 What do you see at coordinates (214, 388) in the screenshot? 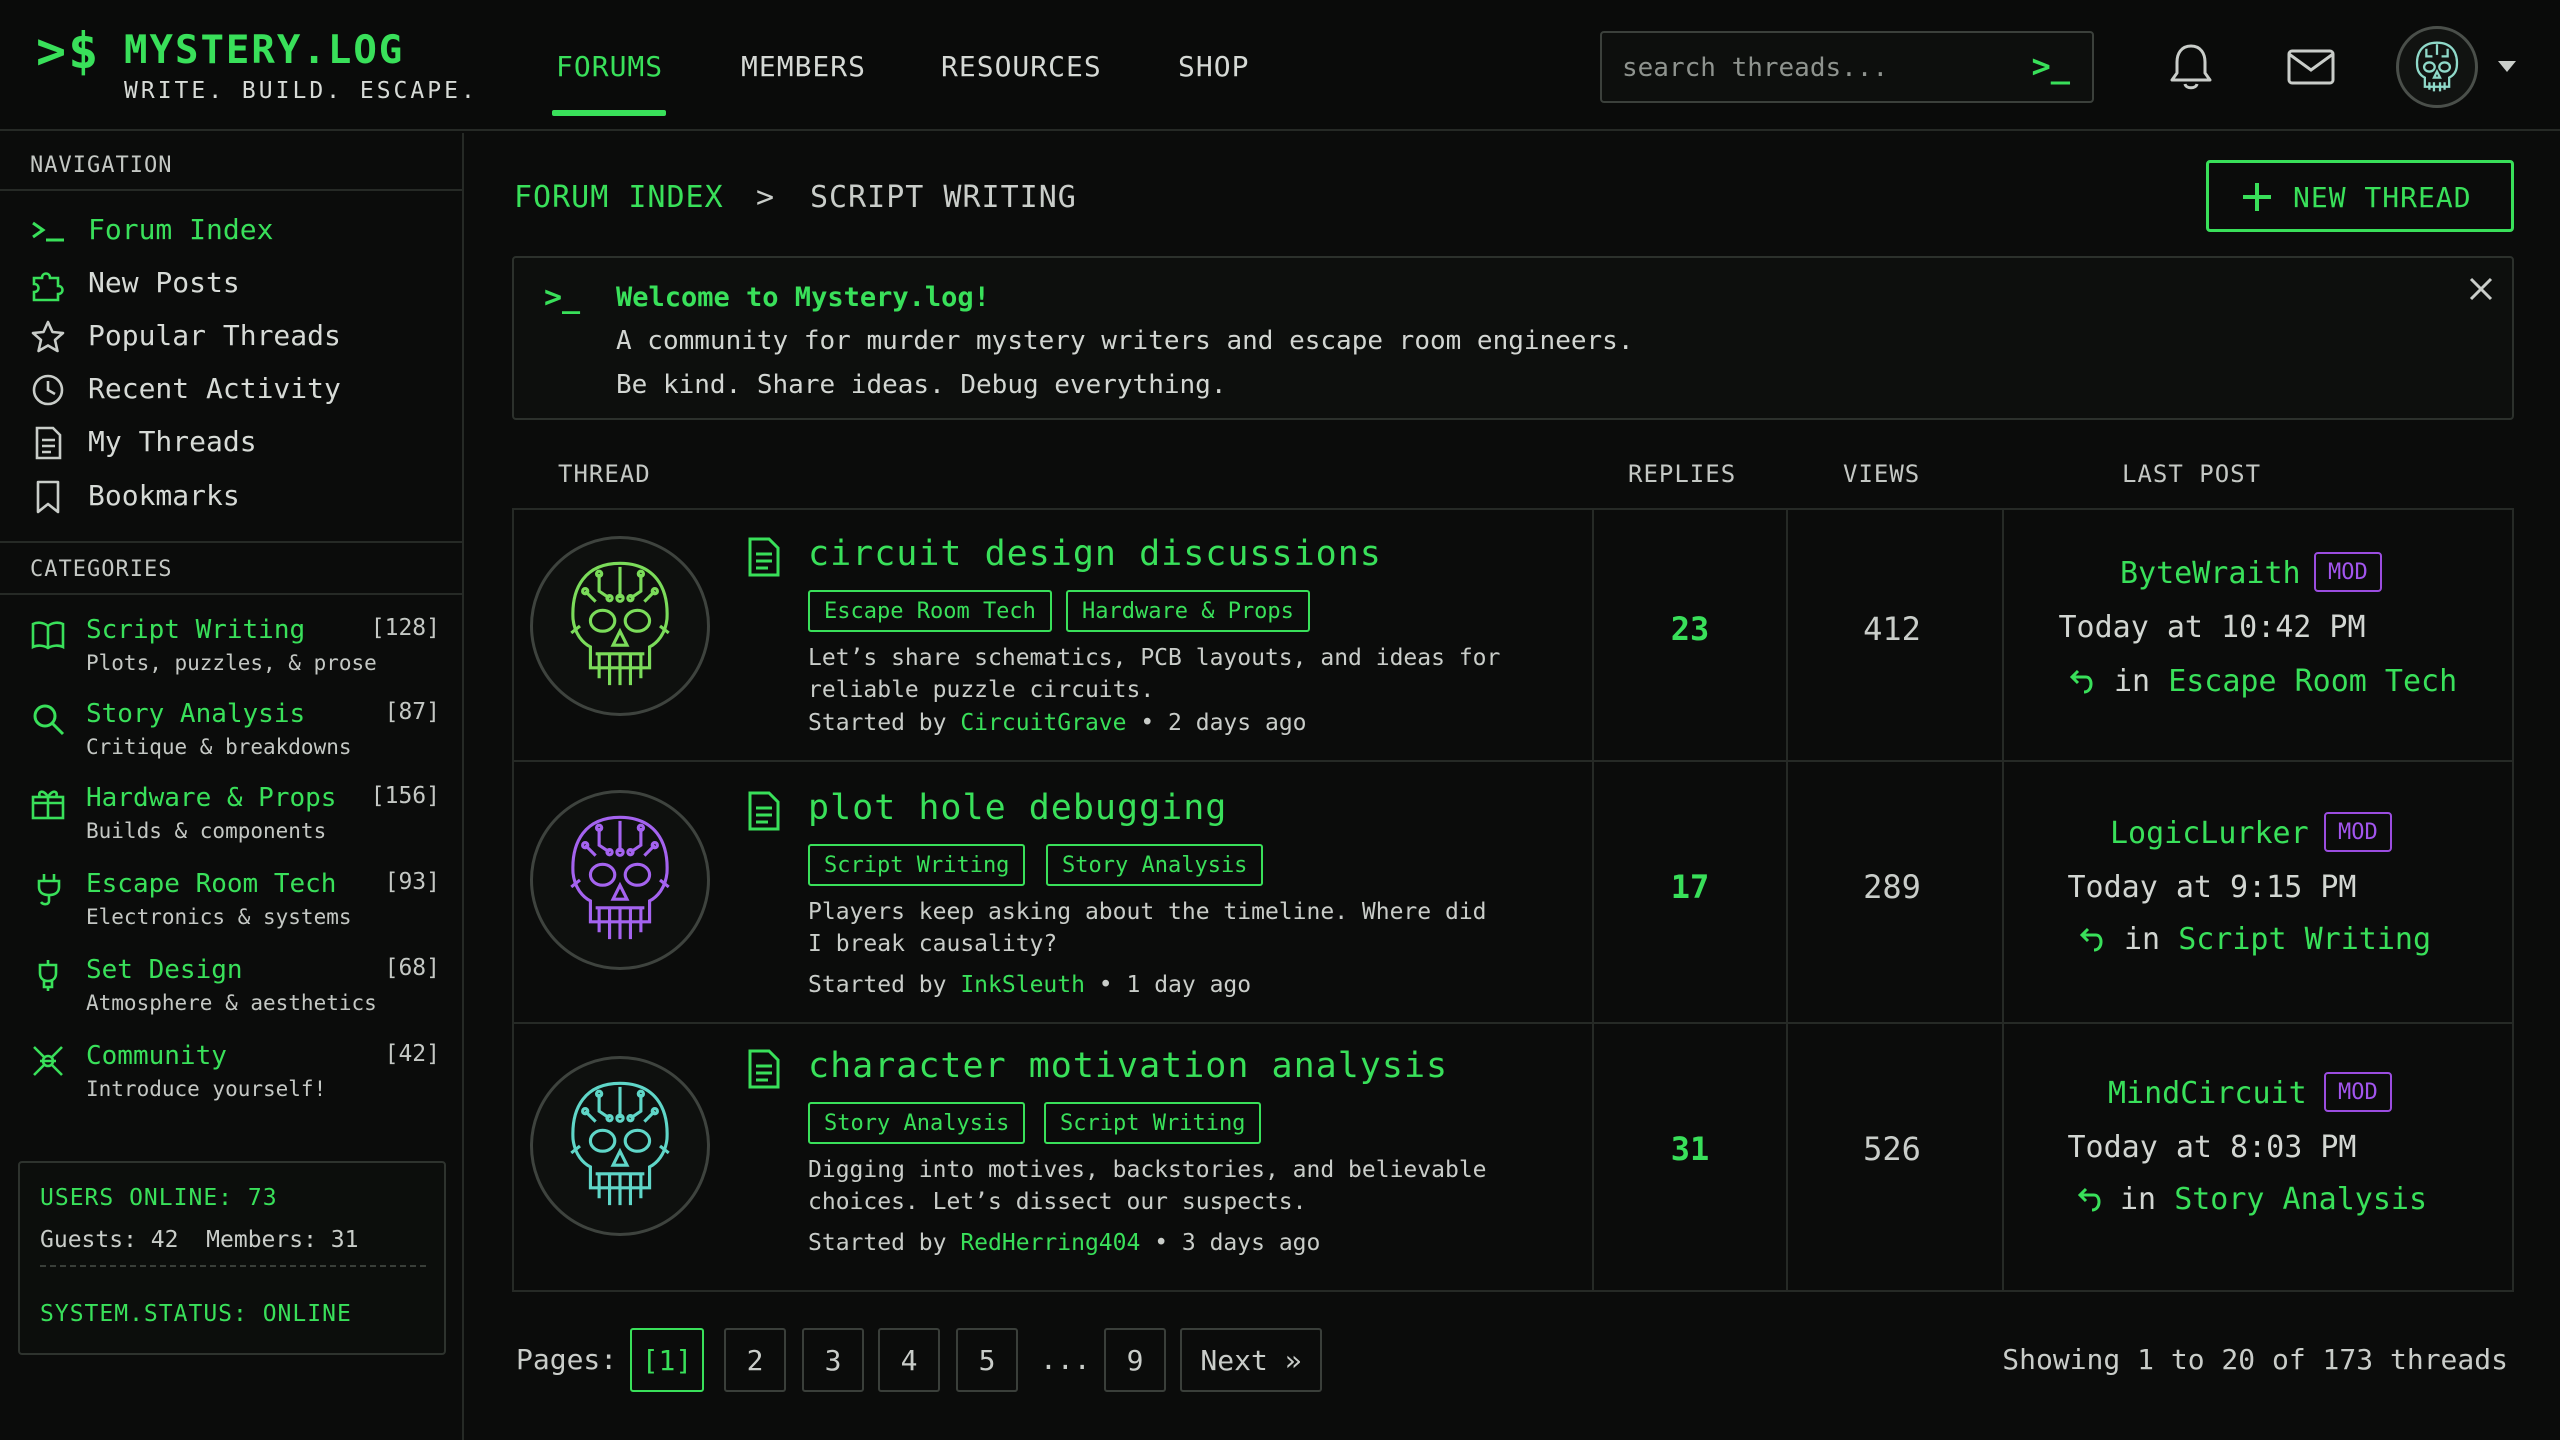
I see `sidebar-item-label: Recent Activity` at bounding box center [214, 388].